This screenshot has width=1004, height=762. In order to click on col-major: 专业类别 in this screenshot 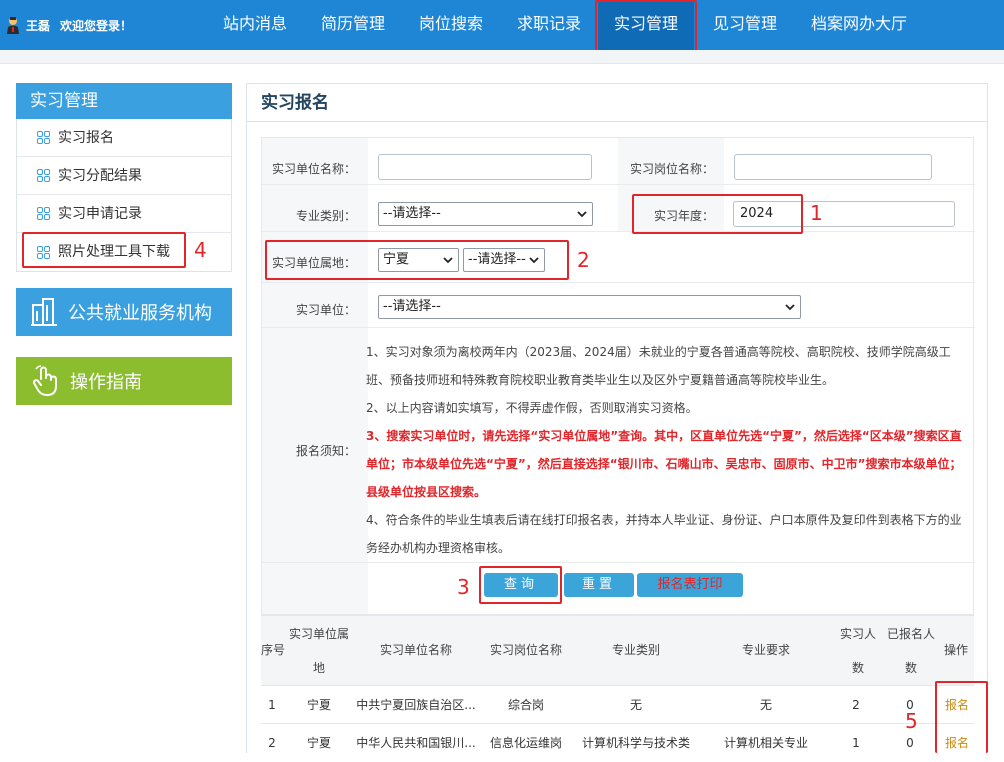, I will do `click(635, 650)`.